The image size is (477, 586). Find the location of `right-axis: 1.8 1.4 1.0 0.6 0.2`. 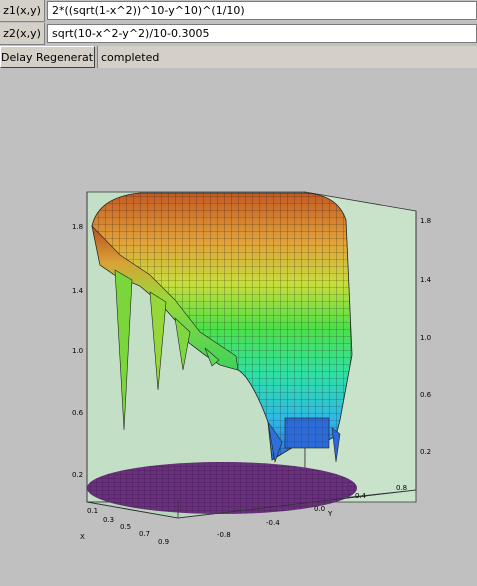

right-axis: 1.8 1.4 1.0 0.6 0.2 is located at coordinates (426, 336).